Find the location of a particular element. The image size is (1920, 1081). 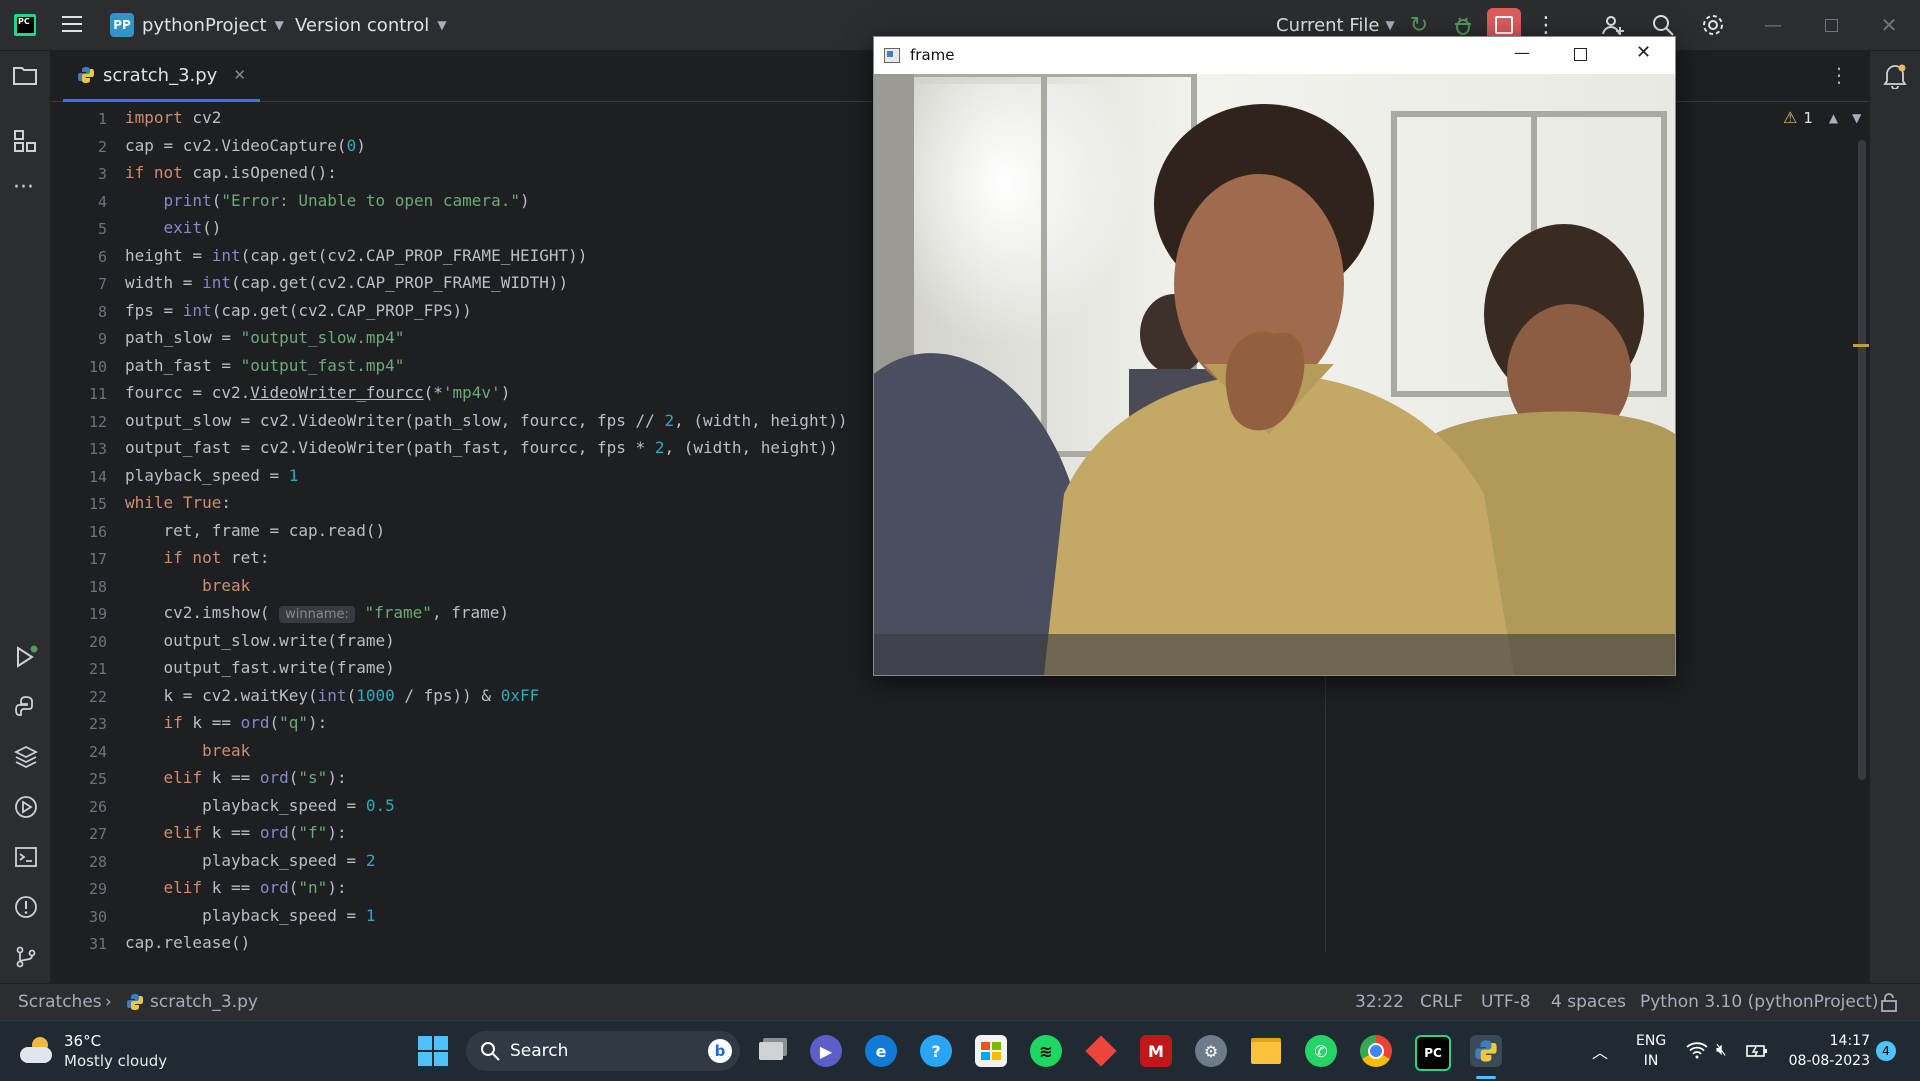

project-folder-icon is located at coordinates (25, 75).